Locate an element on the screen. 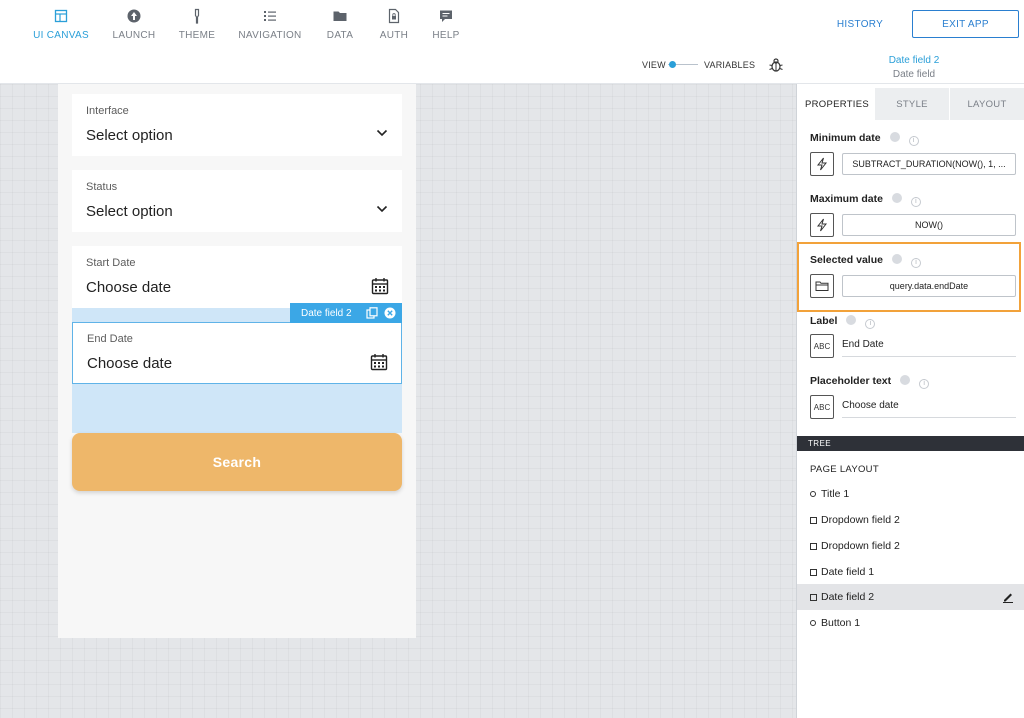 This screenshot has height=718, width=1024. nav-ui-canvas: UI CANVAS is located at coordinates (61, 24).